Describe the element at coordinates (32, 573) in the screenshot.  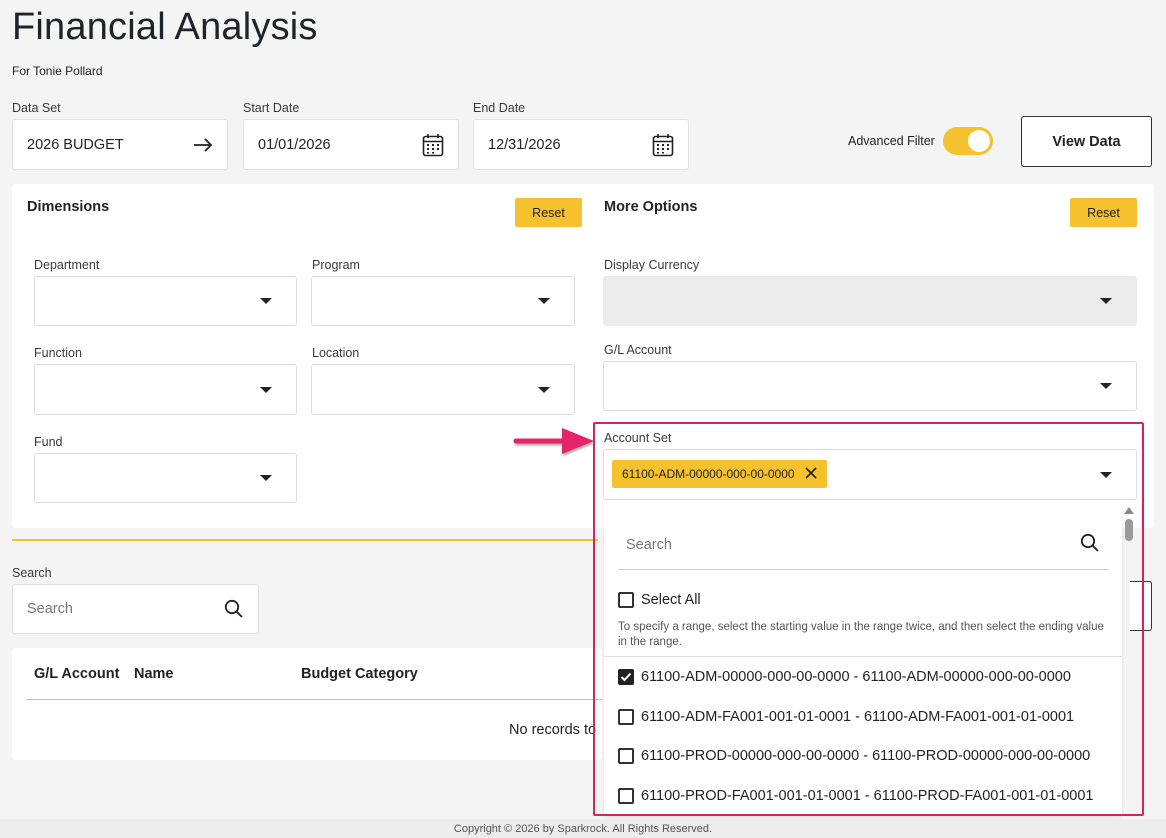
I see `grid-search-label: Search` at that location.